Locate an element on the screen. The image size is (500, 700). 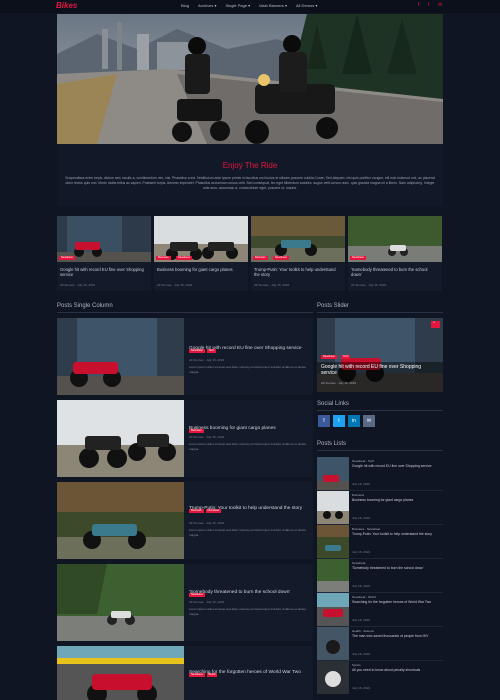
list-title: Business booming for giant cargo planes is located at coordinates (397, 500).